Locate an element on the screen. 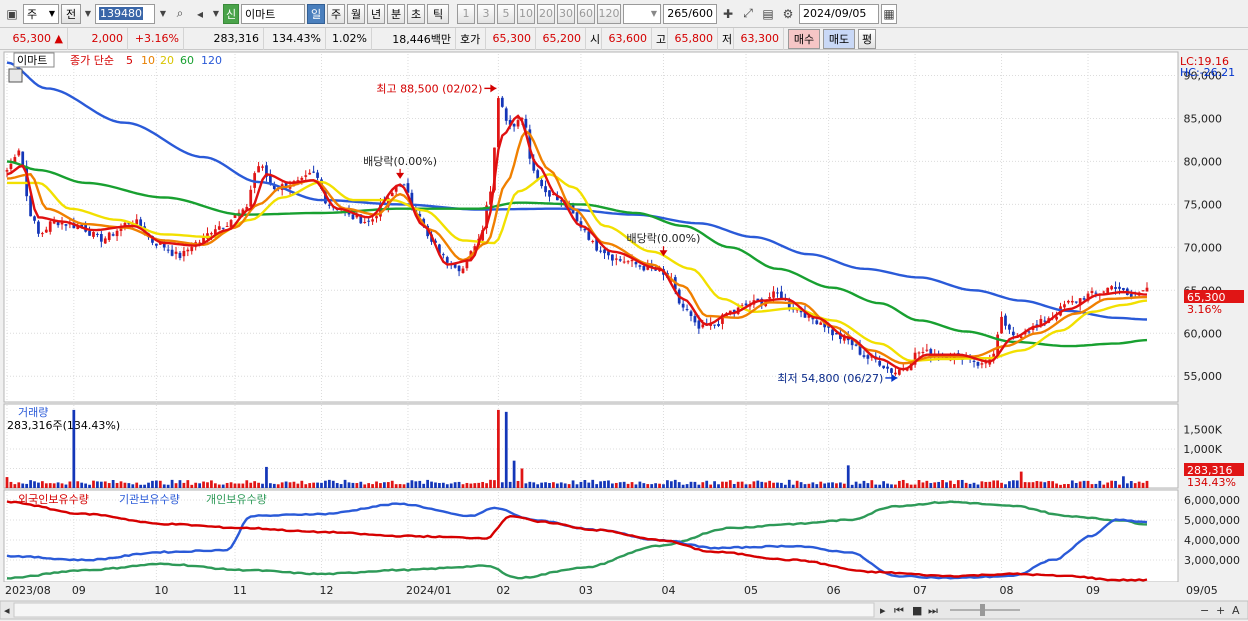  calendar-icon: ▦ is located at coordinates (889, 13).